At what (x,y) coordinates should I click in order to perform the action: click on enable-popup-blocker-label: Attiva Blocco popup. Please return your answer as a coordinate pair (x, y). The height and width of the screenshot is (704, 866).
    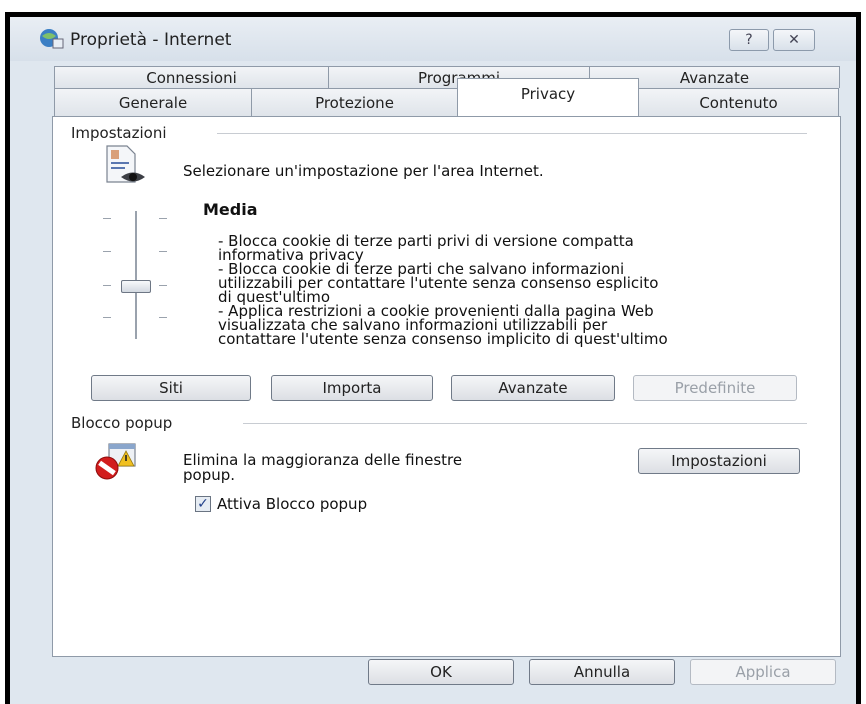
    Looking at the image, I should click on (292, 504).